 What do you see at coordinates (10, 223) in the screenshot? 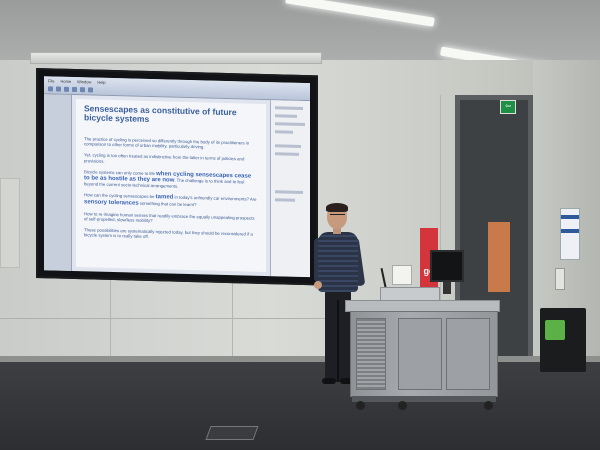
I see `wall-panel` at bounding box center [10, 223].